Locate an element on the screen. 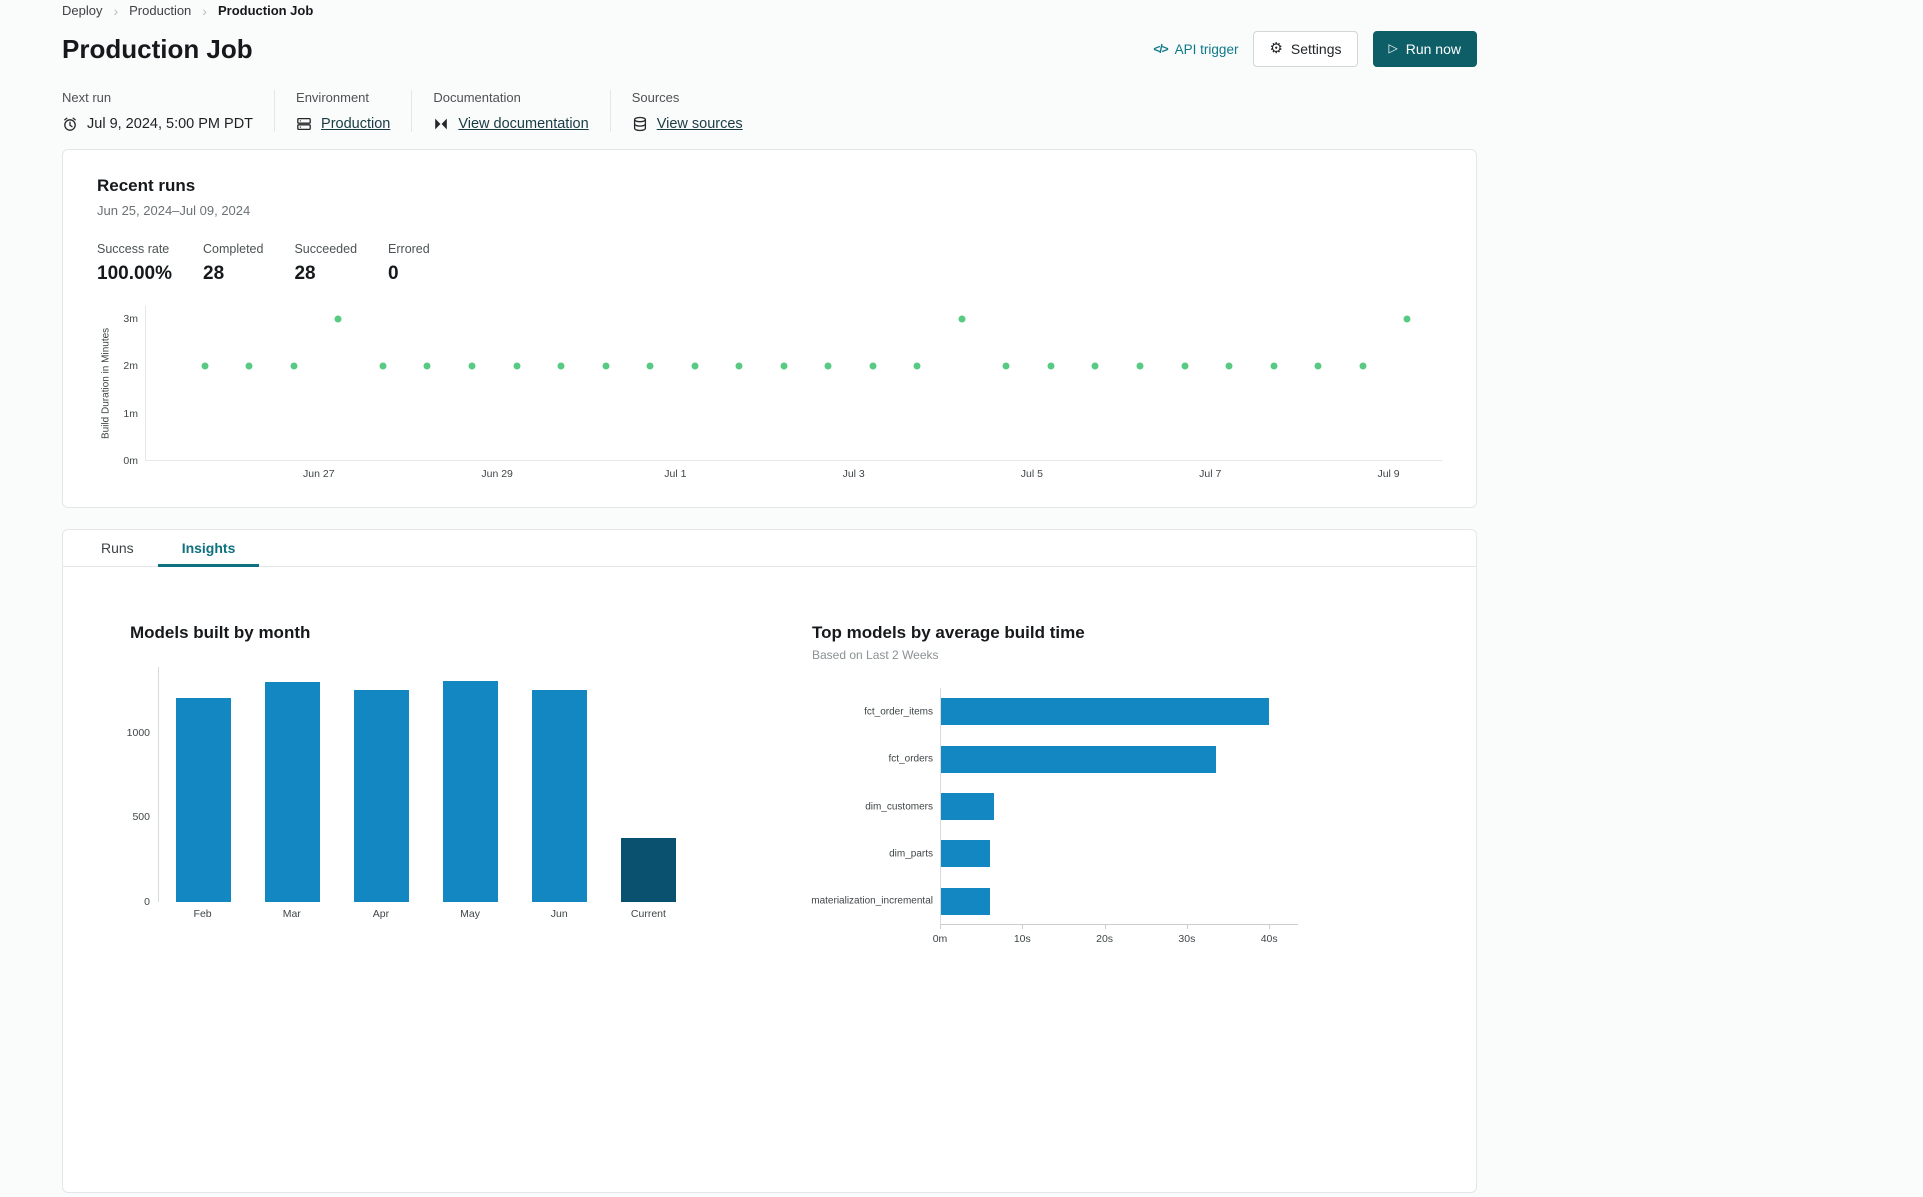 The height and width of the screenshot is (1197, 1923). api-trigger-link: </> API trigger is located at coordinates (1195, 49).